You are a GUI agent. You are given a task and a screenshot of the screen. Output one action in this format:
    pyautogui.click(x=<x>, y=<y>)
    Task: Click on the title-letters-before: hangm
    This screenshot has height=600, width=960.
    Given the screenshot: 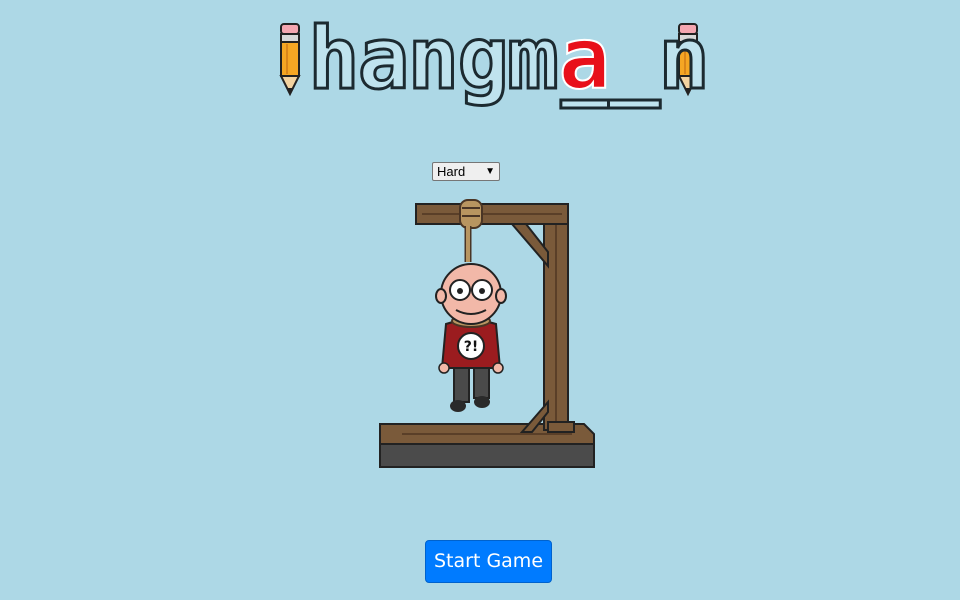 What is the action you would take?
    pyautogui.click(x=432, y=59)
    